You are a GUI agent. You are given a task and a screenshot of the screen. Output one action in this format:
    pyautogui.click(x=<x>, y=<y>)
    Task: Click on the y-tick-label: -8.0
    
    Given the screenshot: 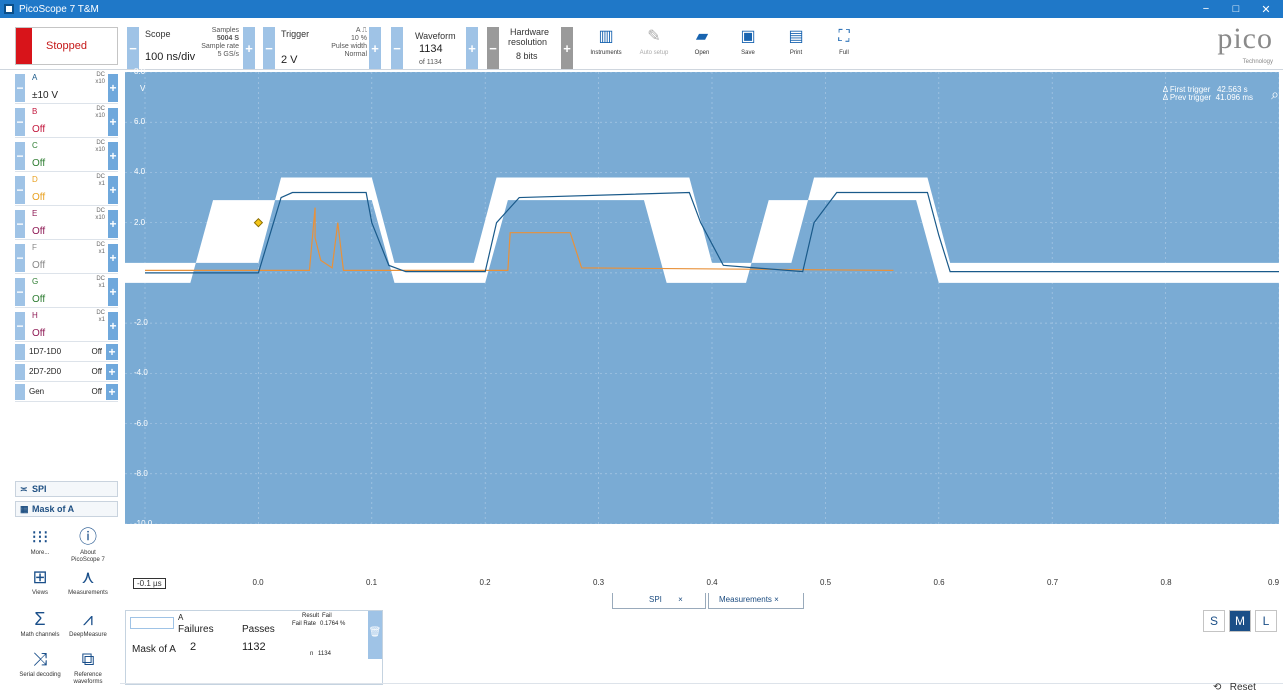 What is the action you would take?
    pyautogui.click(x=141, y=473)
    